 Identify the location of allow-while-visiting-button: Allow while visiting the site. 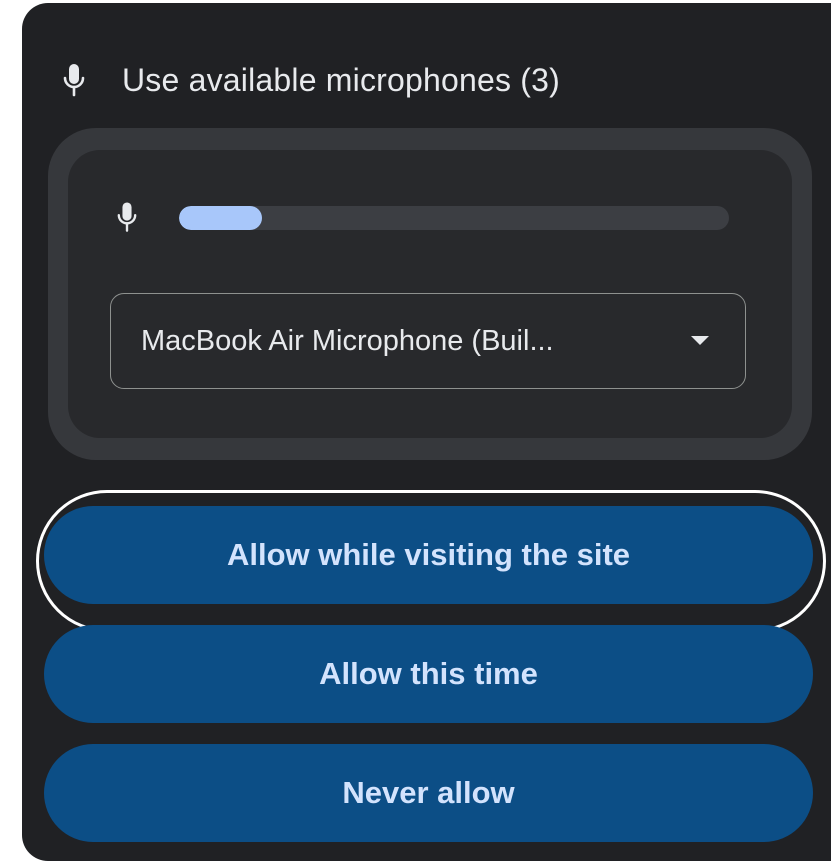
(428, 555).